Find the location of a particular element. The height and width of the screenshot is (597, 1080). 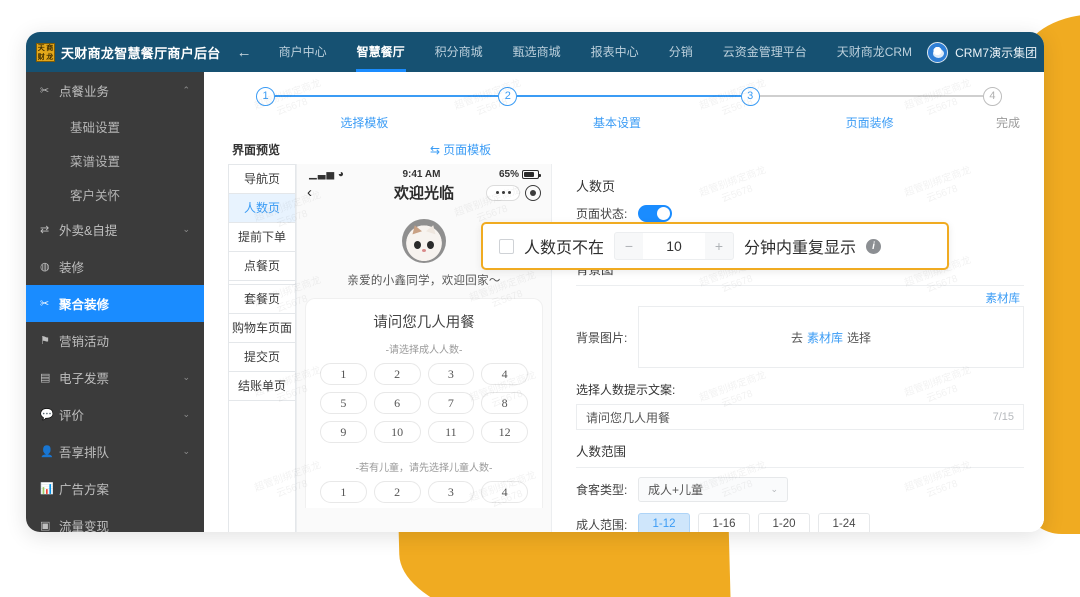

step-2: 2 is located at coordinates (619, 96).